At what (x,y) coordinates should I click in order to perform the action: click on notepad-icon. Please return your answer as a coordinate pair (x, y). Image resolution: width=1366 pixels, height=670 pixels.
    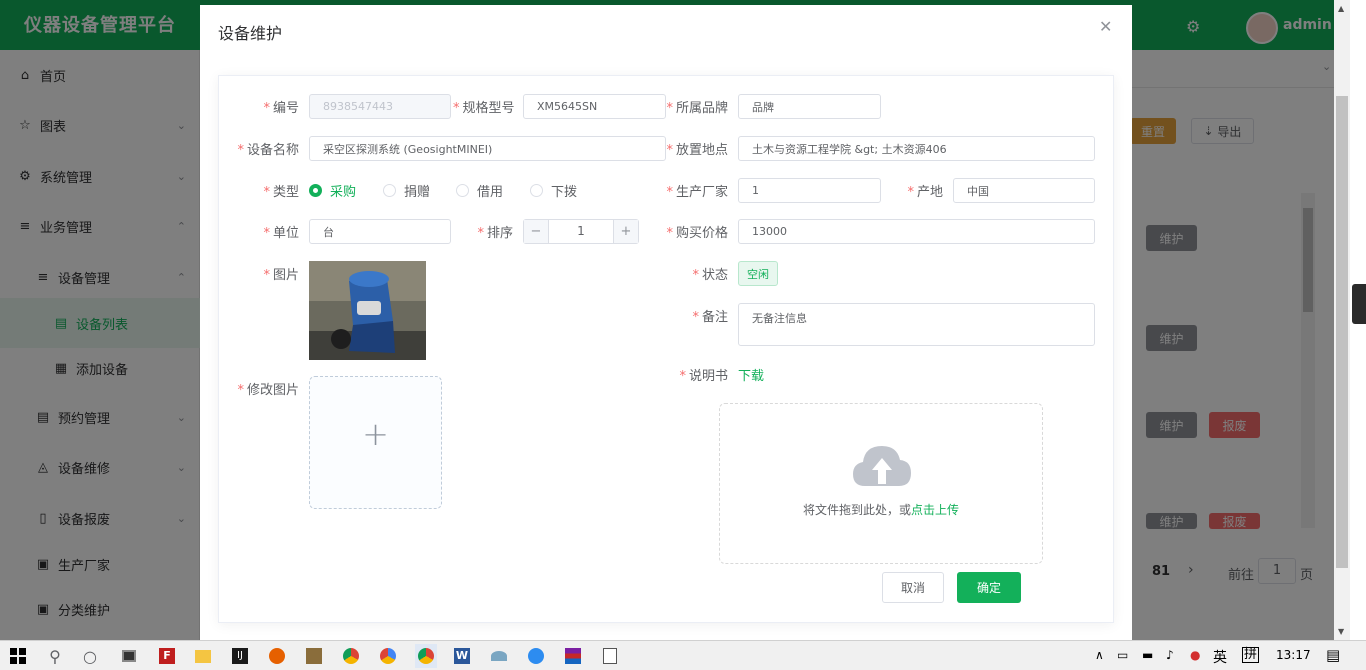
    Looking at the image, I should click on (610, 656).